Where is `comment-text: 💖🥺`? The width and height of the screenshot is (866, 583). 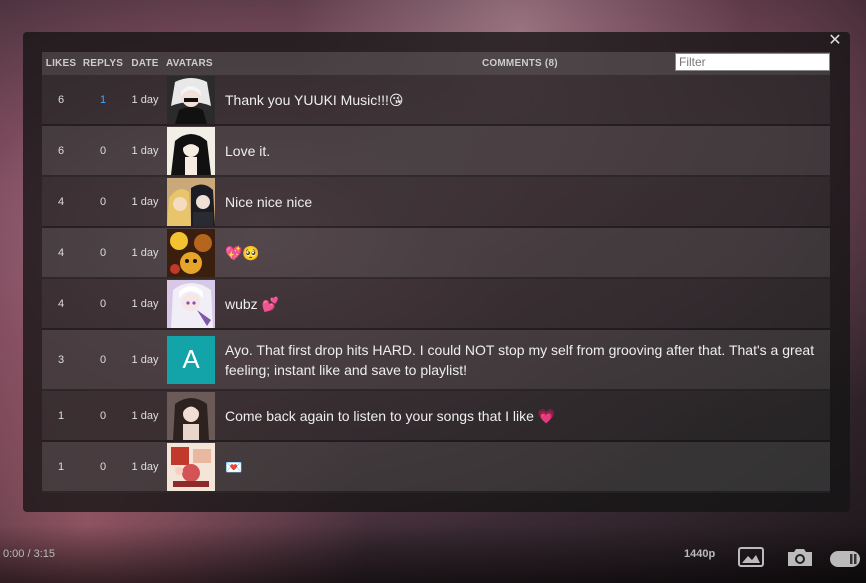 comment-text: 💖🥺 is located at coordinates (522, 253).